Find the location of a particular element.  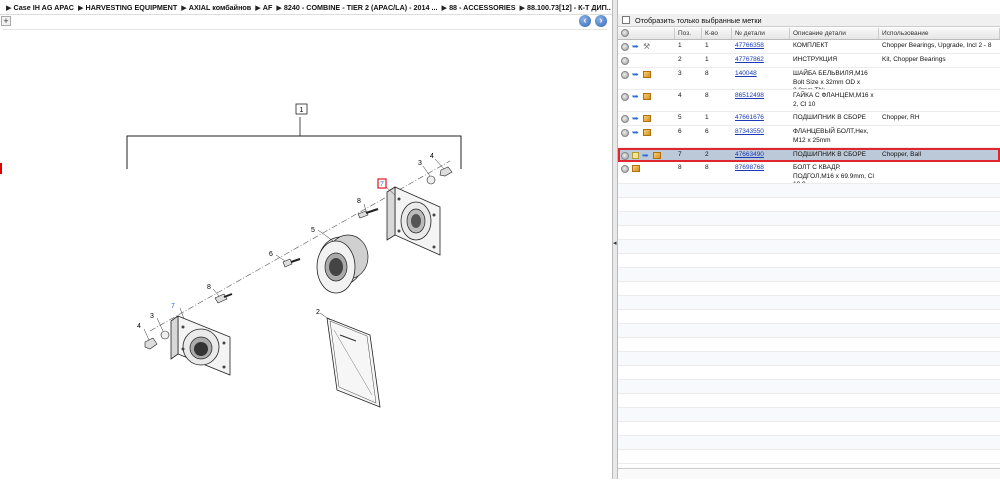

wrench-icon: ⚒ is located at coordinates (647, 47).